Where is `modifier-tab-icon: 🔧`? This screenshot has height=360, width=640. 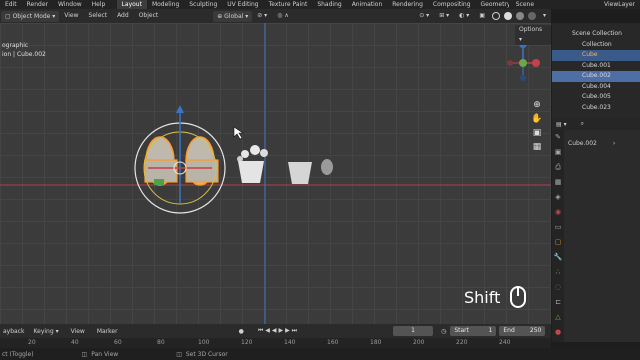
modifier-tab-icon: 🔧 is located at coordinates (558, 257).